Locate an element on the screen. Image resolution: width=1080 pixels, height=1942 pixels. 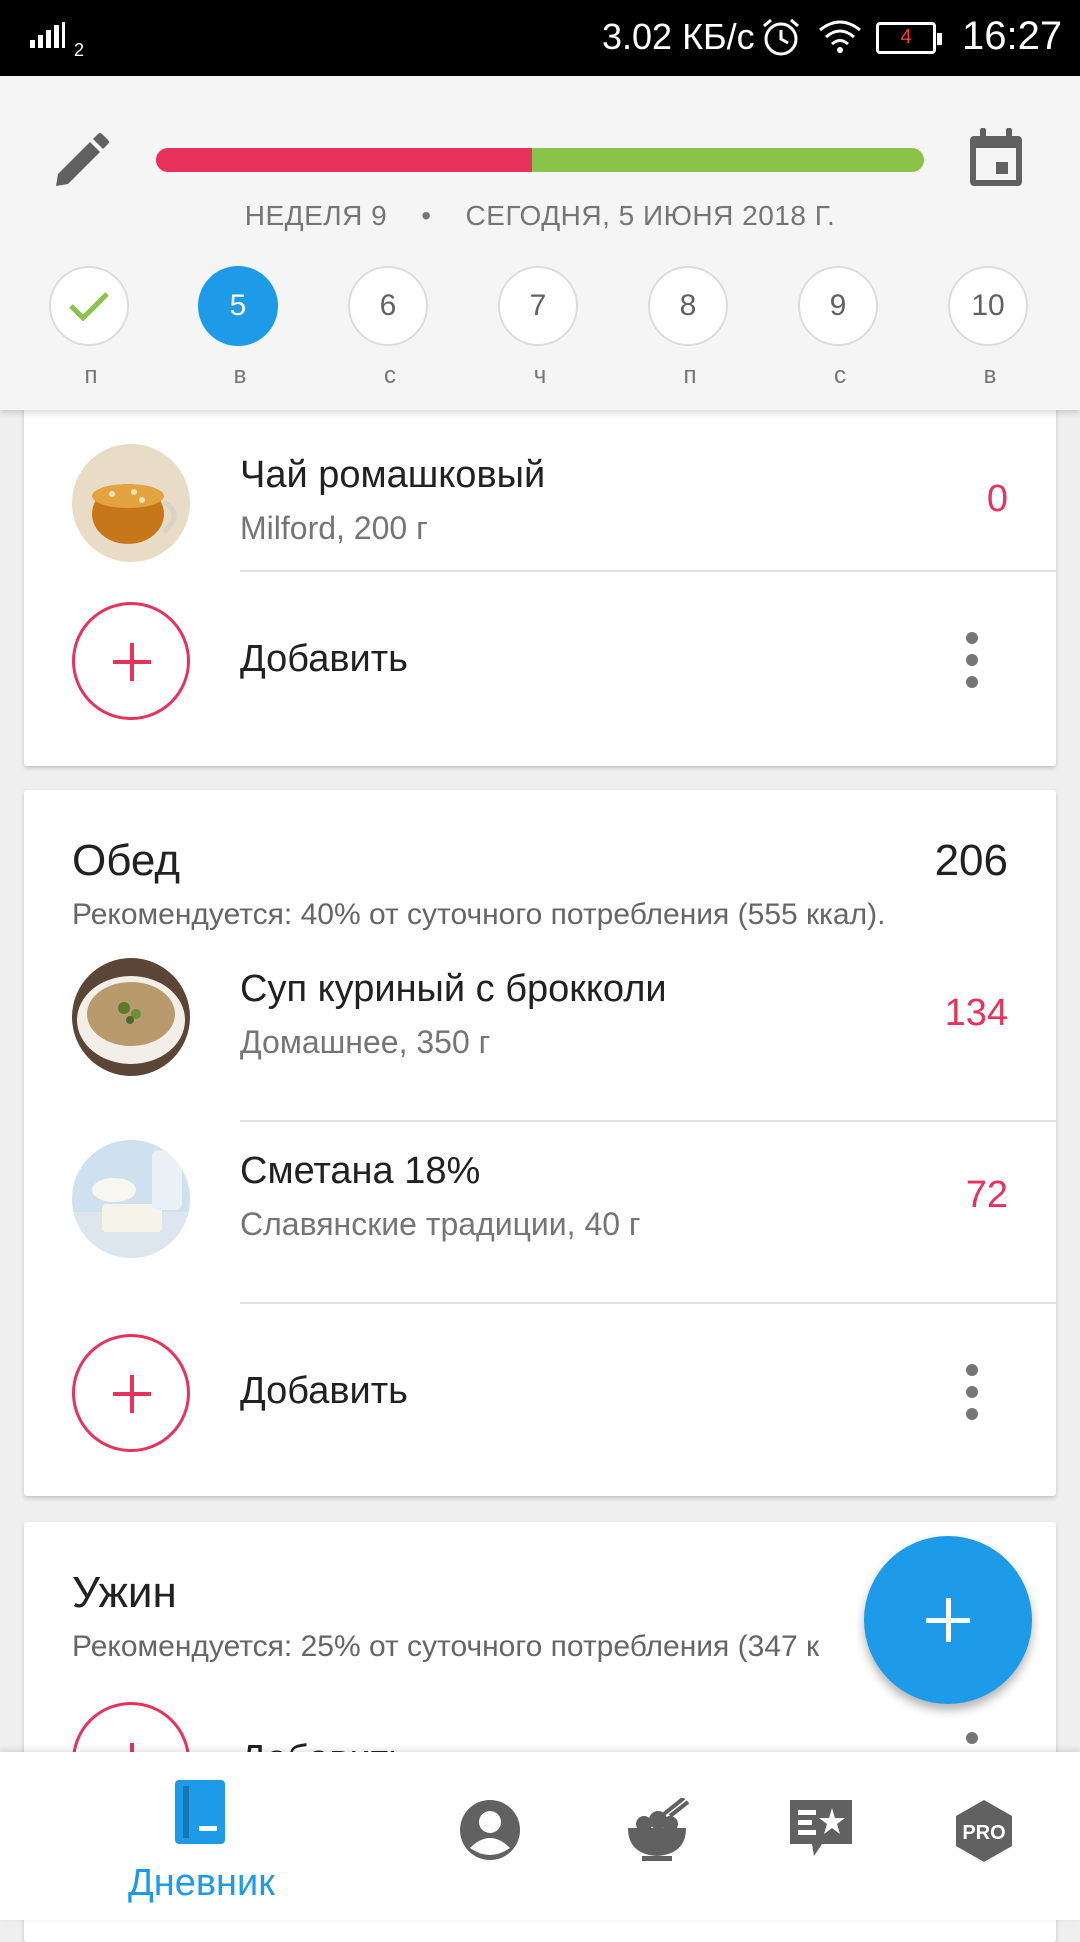
nav-pro: PRO is located at coordinates (1004, 1836).